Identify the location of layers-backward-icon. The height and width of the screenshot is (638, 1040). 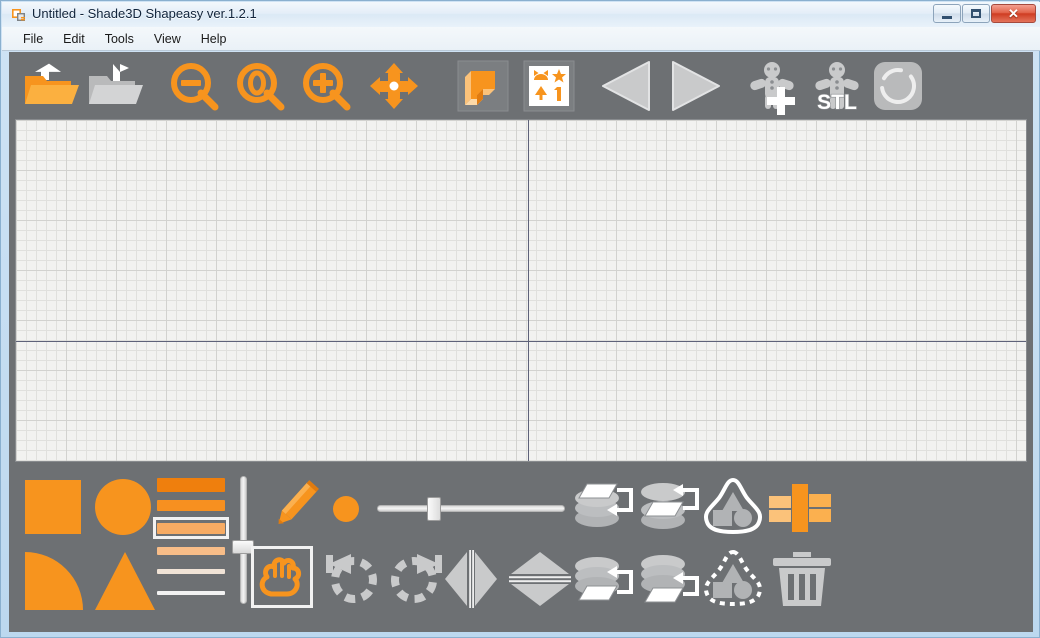
(604, 579).